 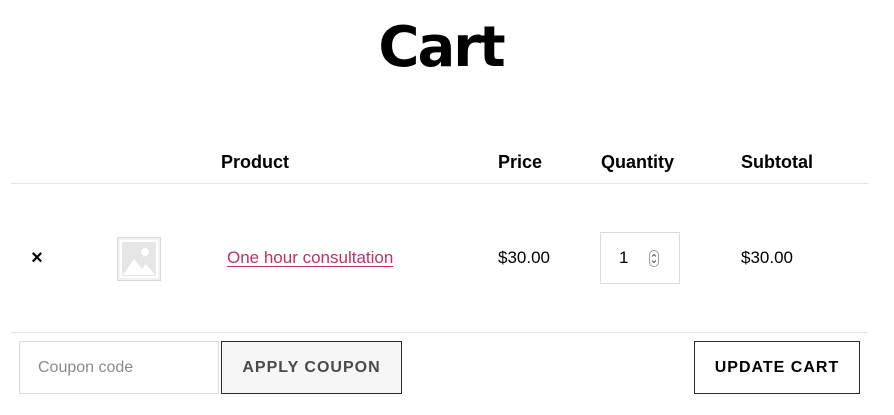 I want to click on product-link: One hour consultation, so click(x=310, y=258).